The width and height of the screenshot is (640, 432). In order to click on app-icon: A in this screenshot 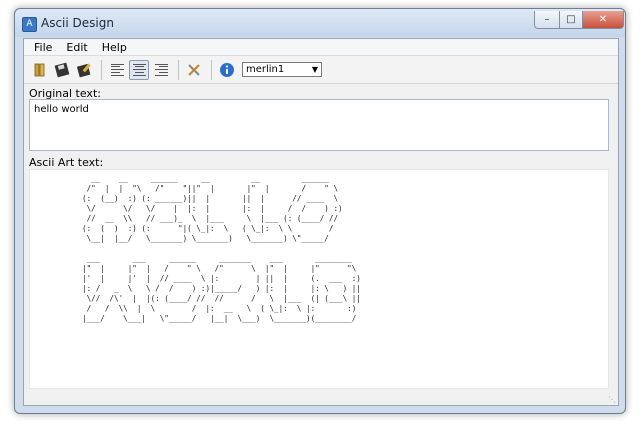, I will do `click(29, 24)`.